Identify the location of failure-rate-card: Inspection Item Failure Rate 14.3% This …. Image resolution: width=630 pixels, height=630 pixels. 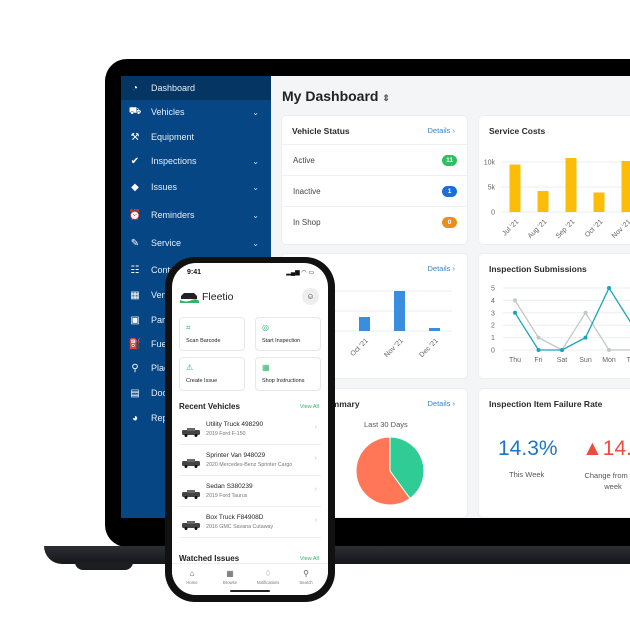
(554, 453).